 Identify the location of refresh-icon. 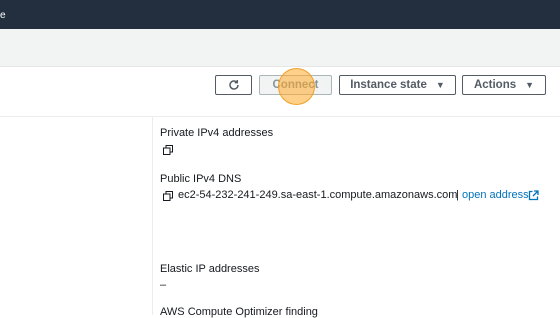
(233, 85).